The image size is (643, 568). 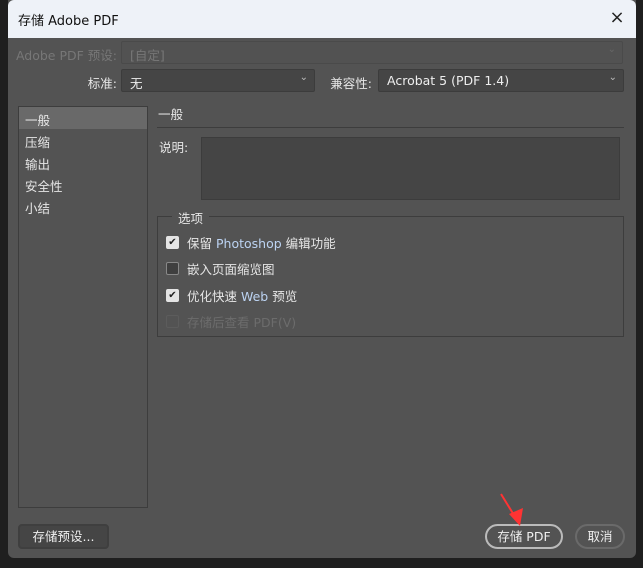 I want to click on sidebar-item-general: 一般, so click(x=83, y=118).